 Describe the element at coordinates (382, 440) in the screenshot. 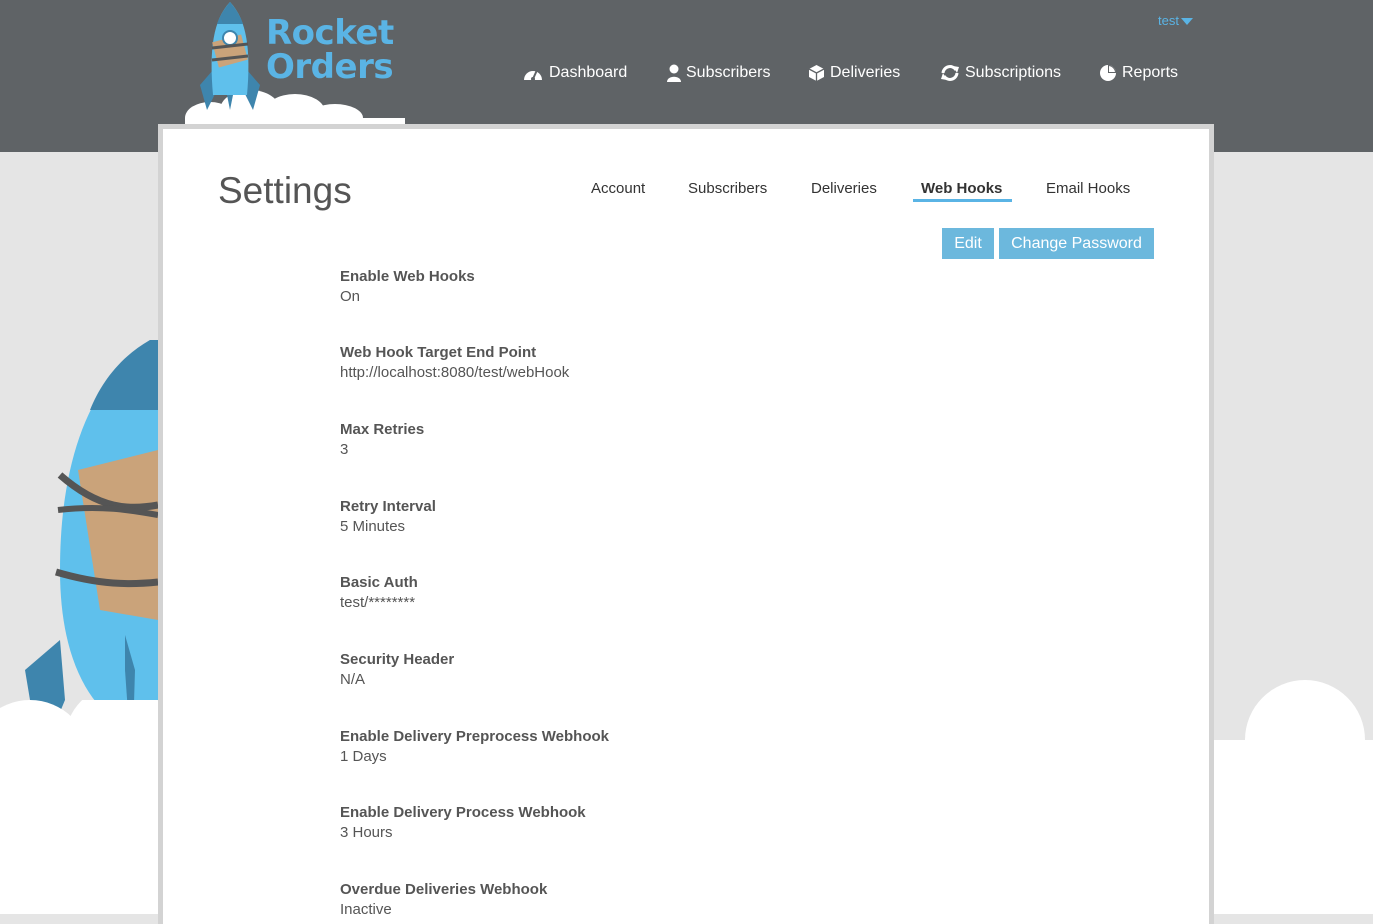

I see `field-max-retries: Max Retries 3` at that location.